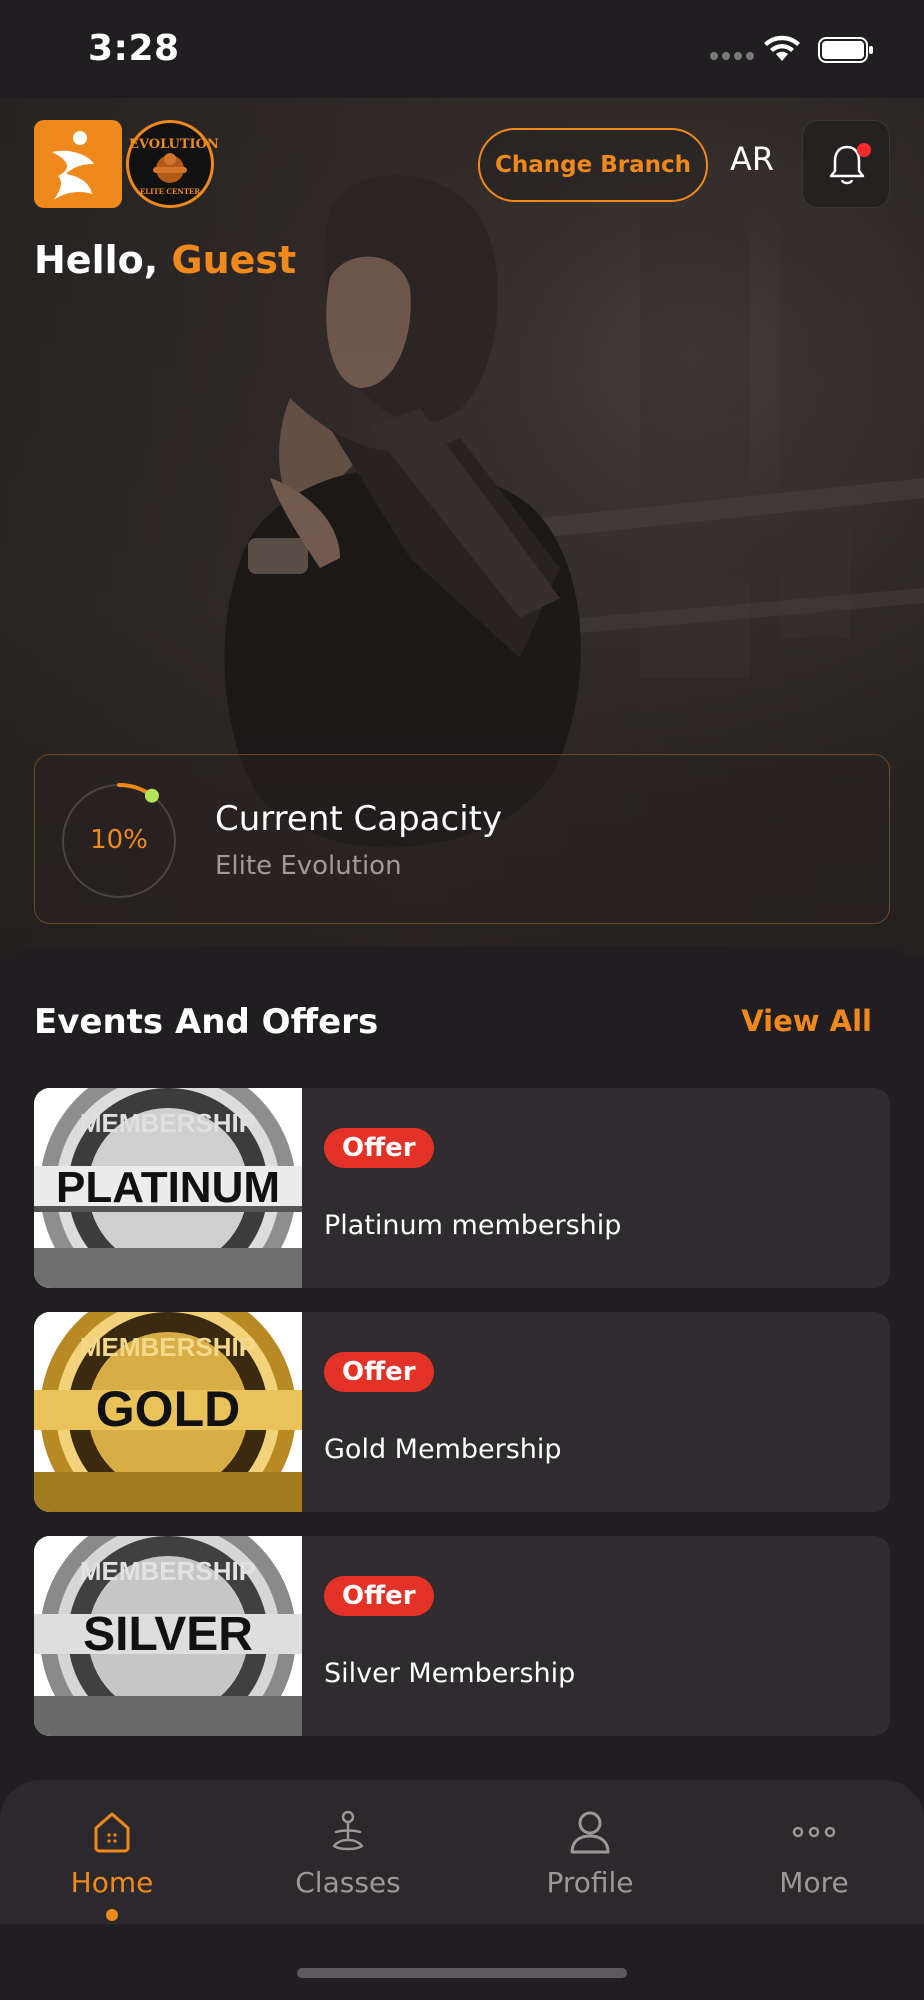 The image size is (924, 2000). I want to click on seal-main-text: SILVER, so click(168, 1634).